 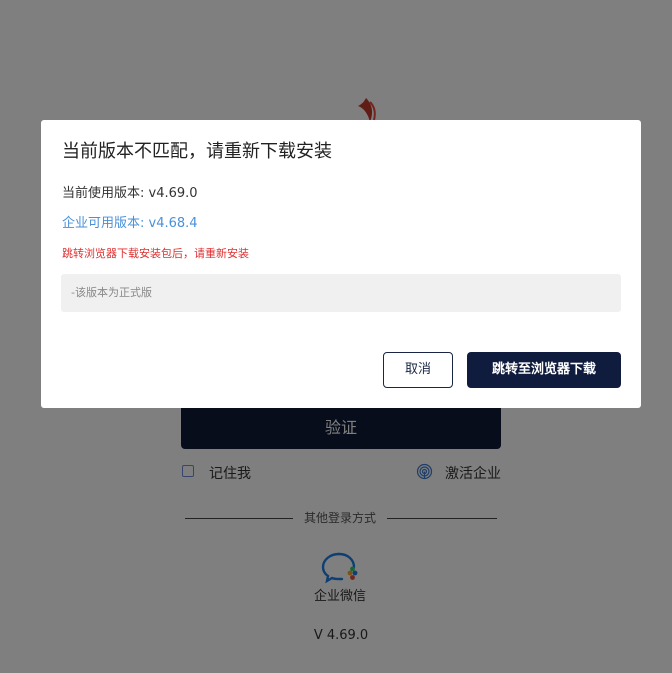 I want to click on browser-download-button: 跳转至浏览器下载, so click(x=544, y=370).